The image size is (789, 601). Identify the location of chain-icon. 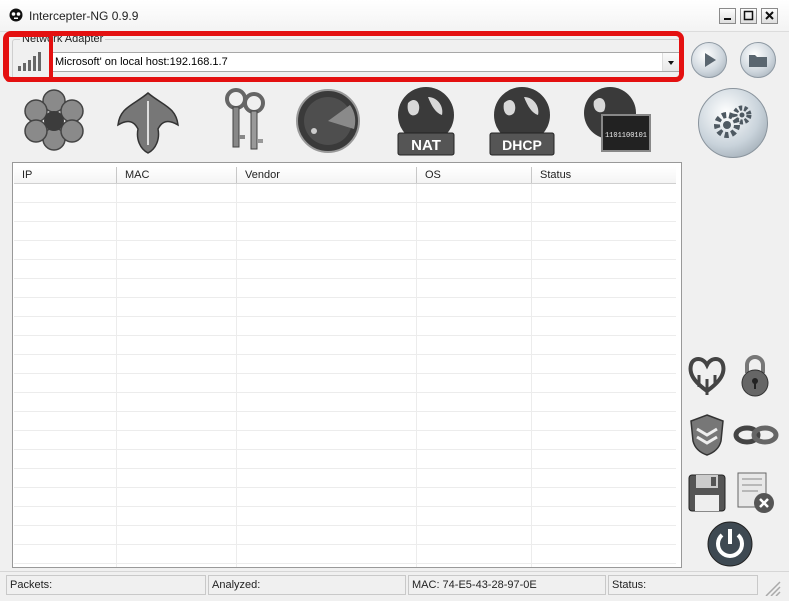
(756, 435).